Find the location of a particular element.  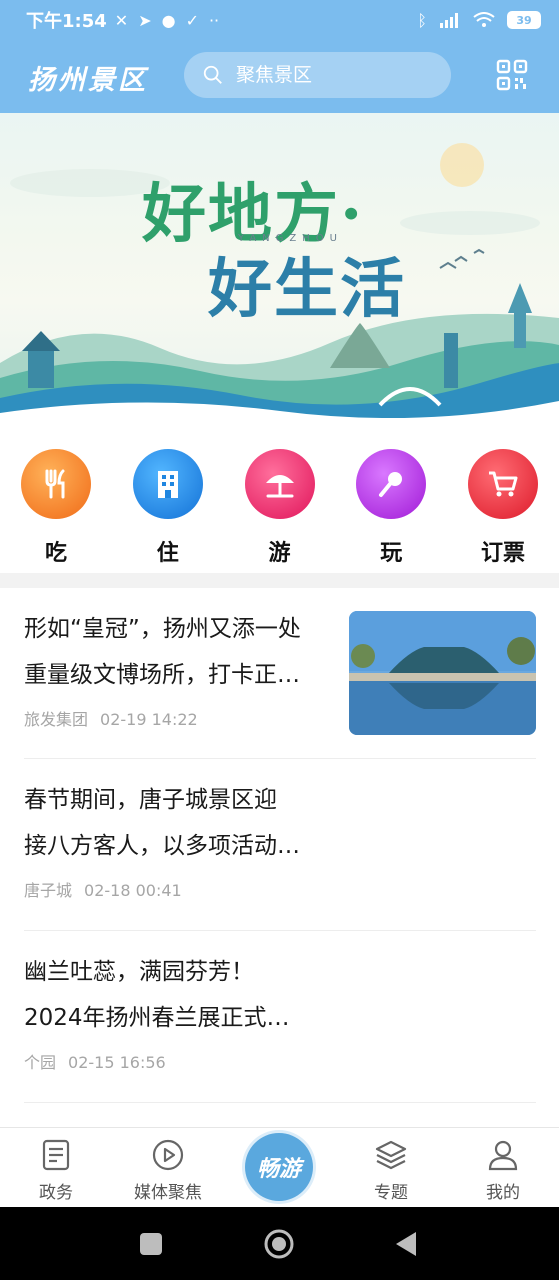

nav-label: 专题 is located at coordinates (391, 1193).